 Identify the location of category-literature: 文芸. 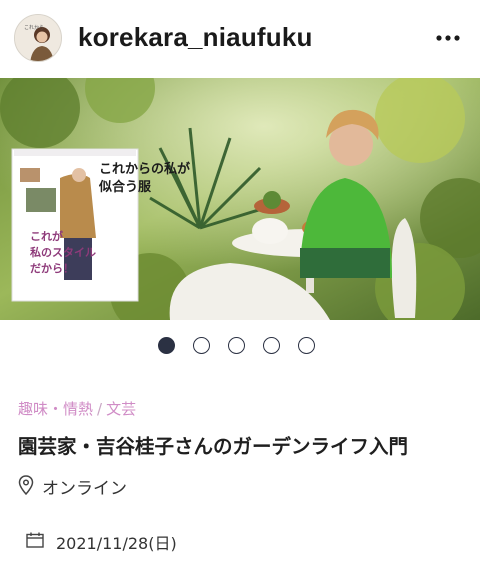
(121, 409).